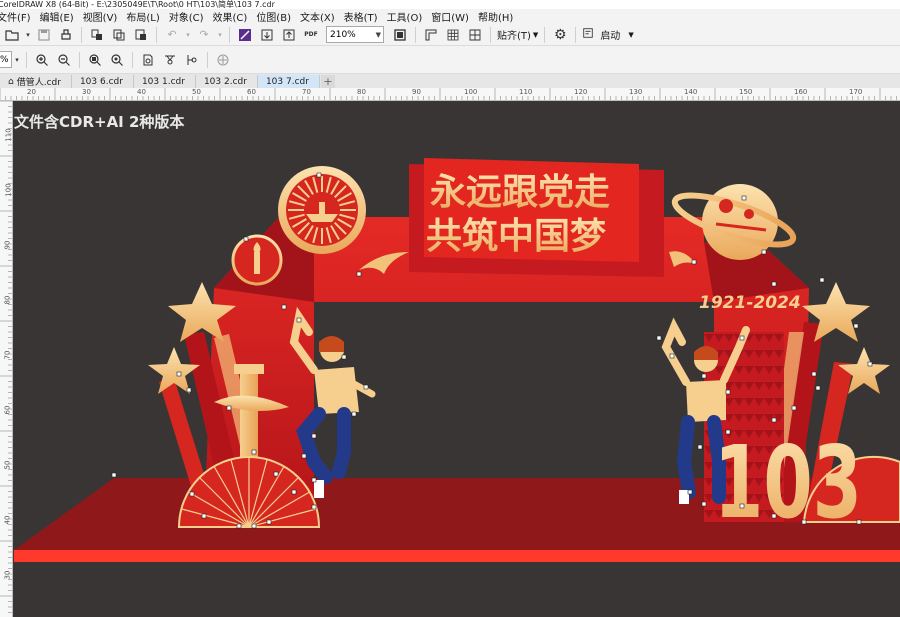  What do you see at coordinates (267, 35) in the screenshot?
I see `import-icon` at bounding box center [267, 35].